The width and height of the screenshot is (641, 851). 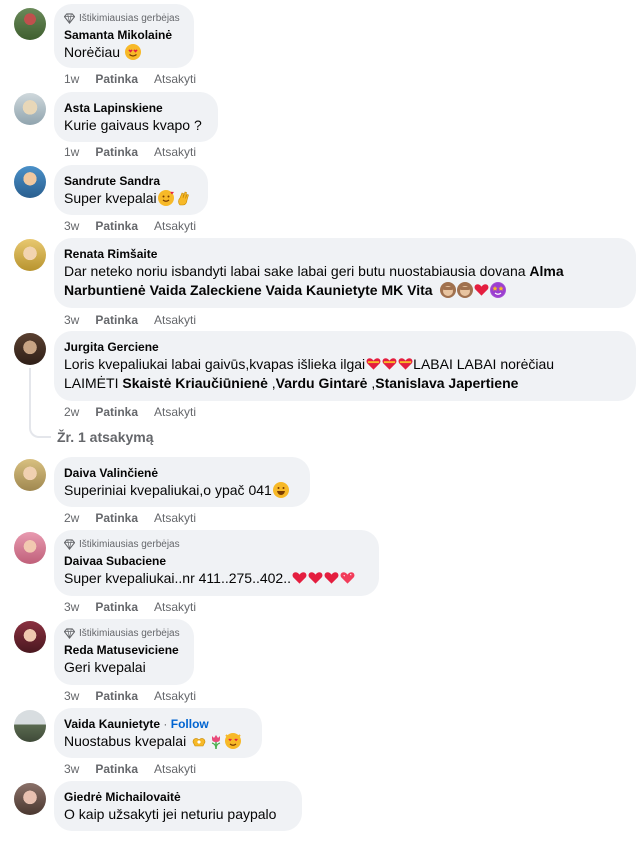 What do you see at coordinates (131, 190) in the screenshot?
I see `comment-bubble: Sandrute Sandra Super kvepalai` at bounding box center [131, 190].